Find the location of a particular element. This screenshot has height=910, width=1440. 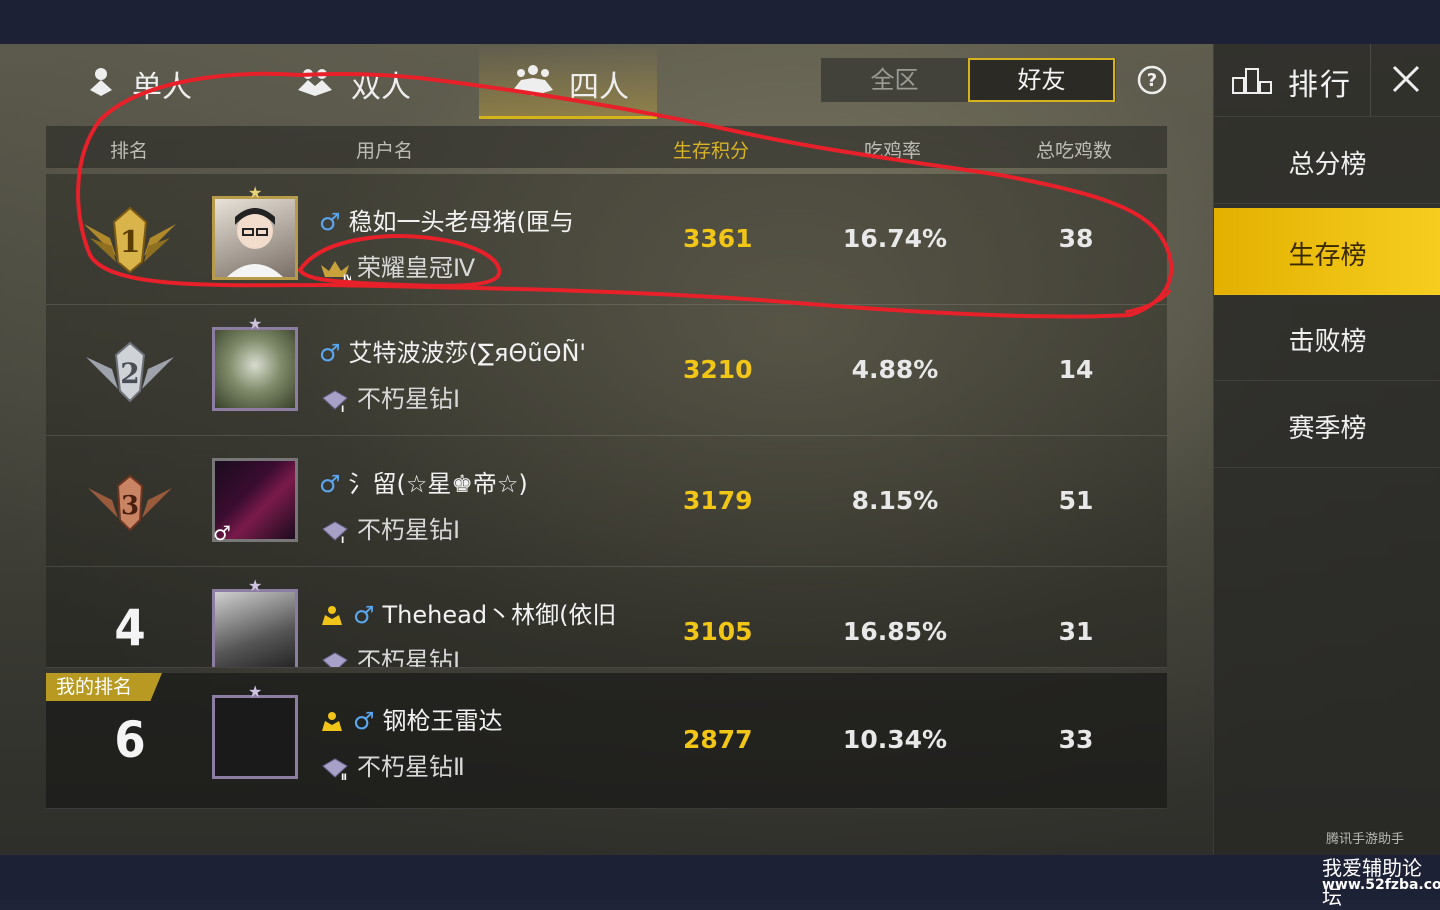

close-icon is located at coordinates (1406, 79).